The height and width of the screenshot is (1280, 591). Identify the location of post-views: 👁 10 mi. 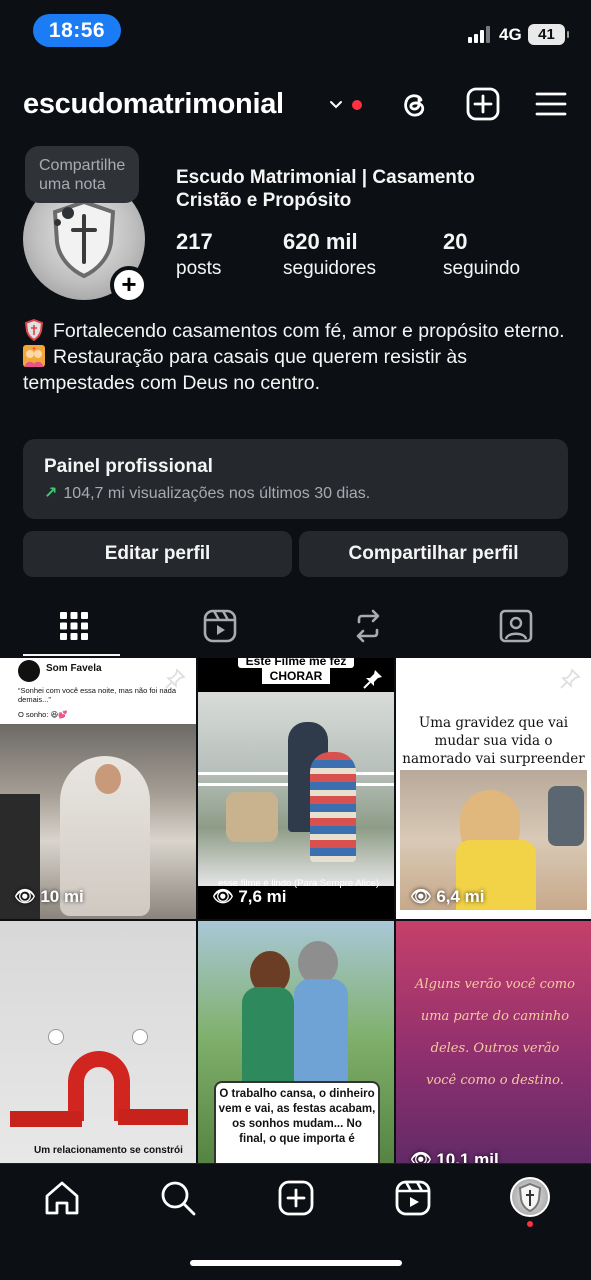
(49, 896).